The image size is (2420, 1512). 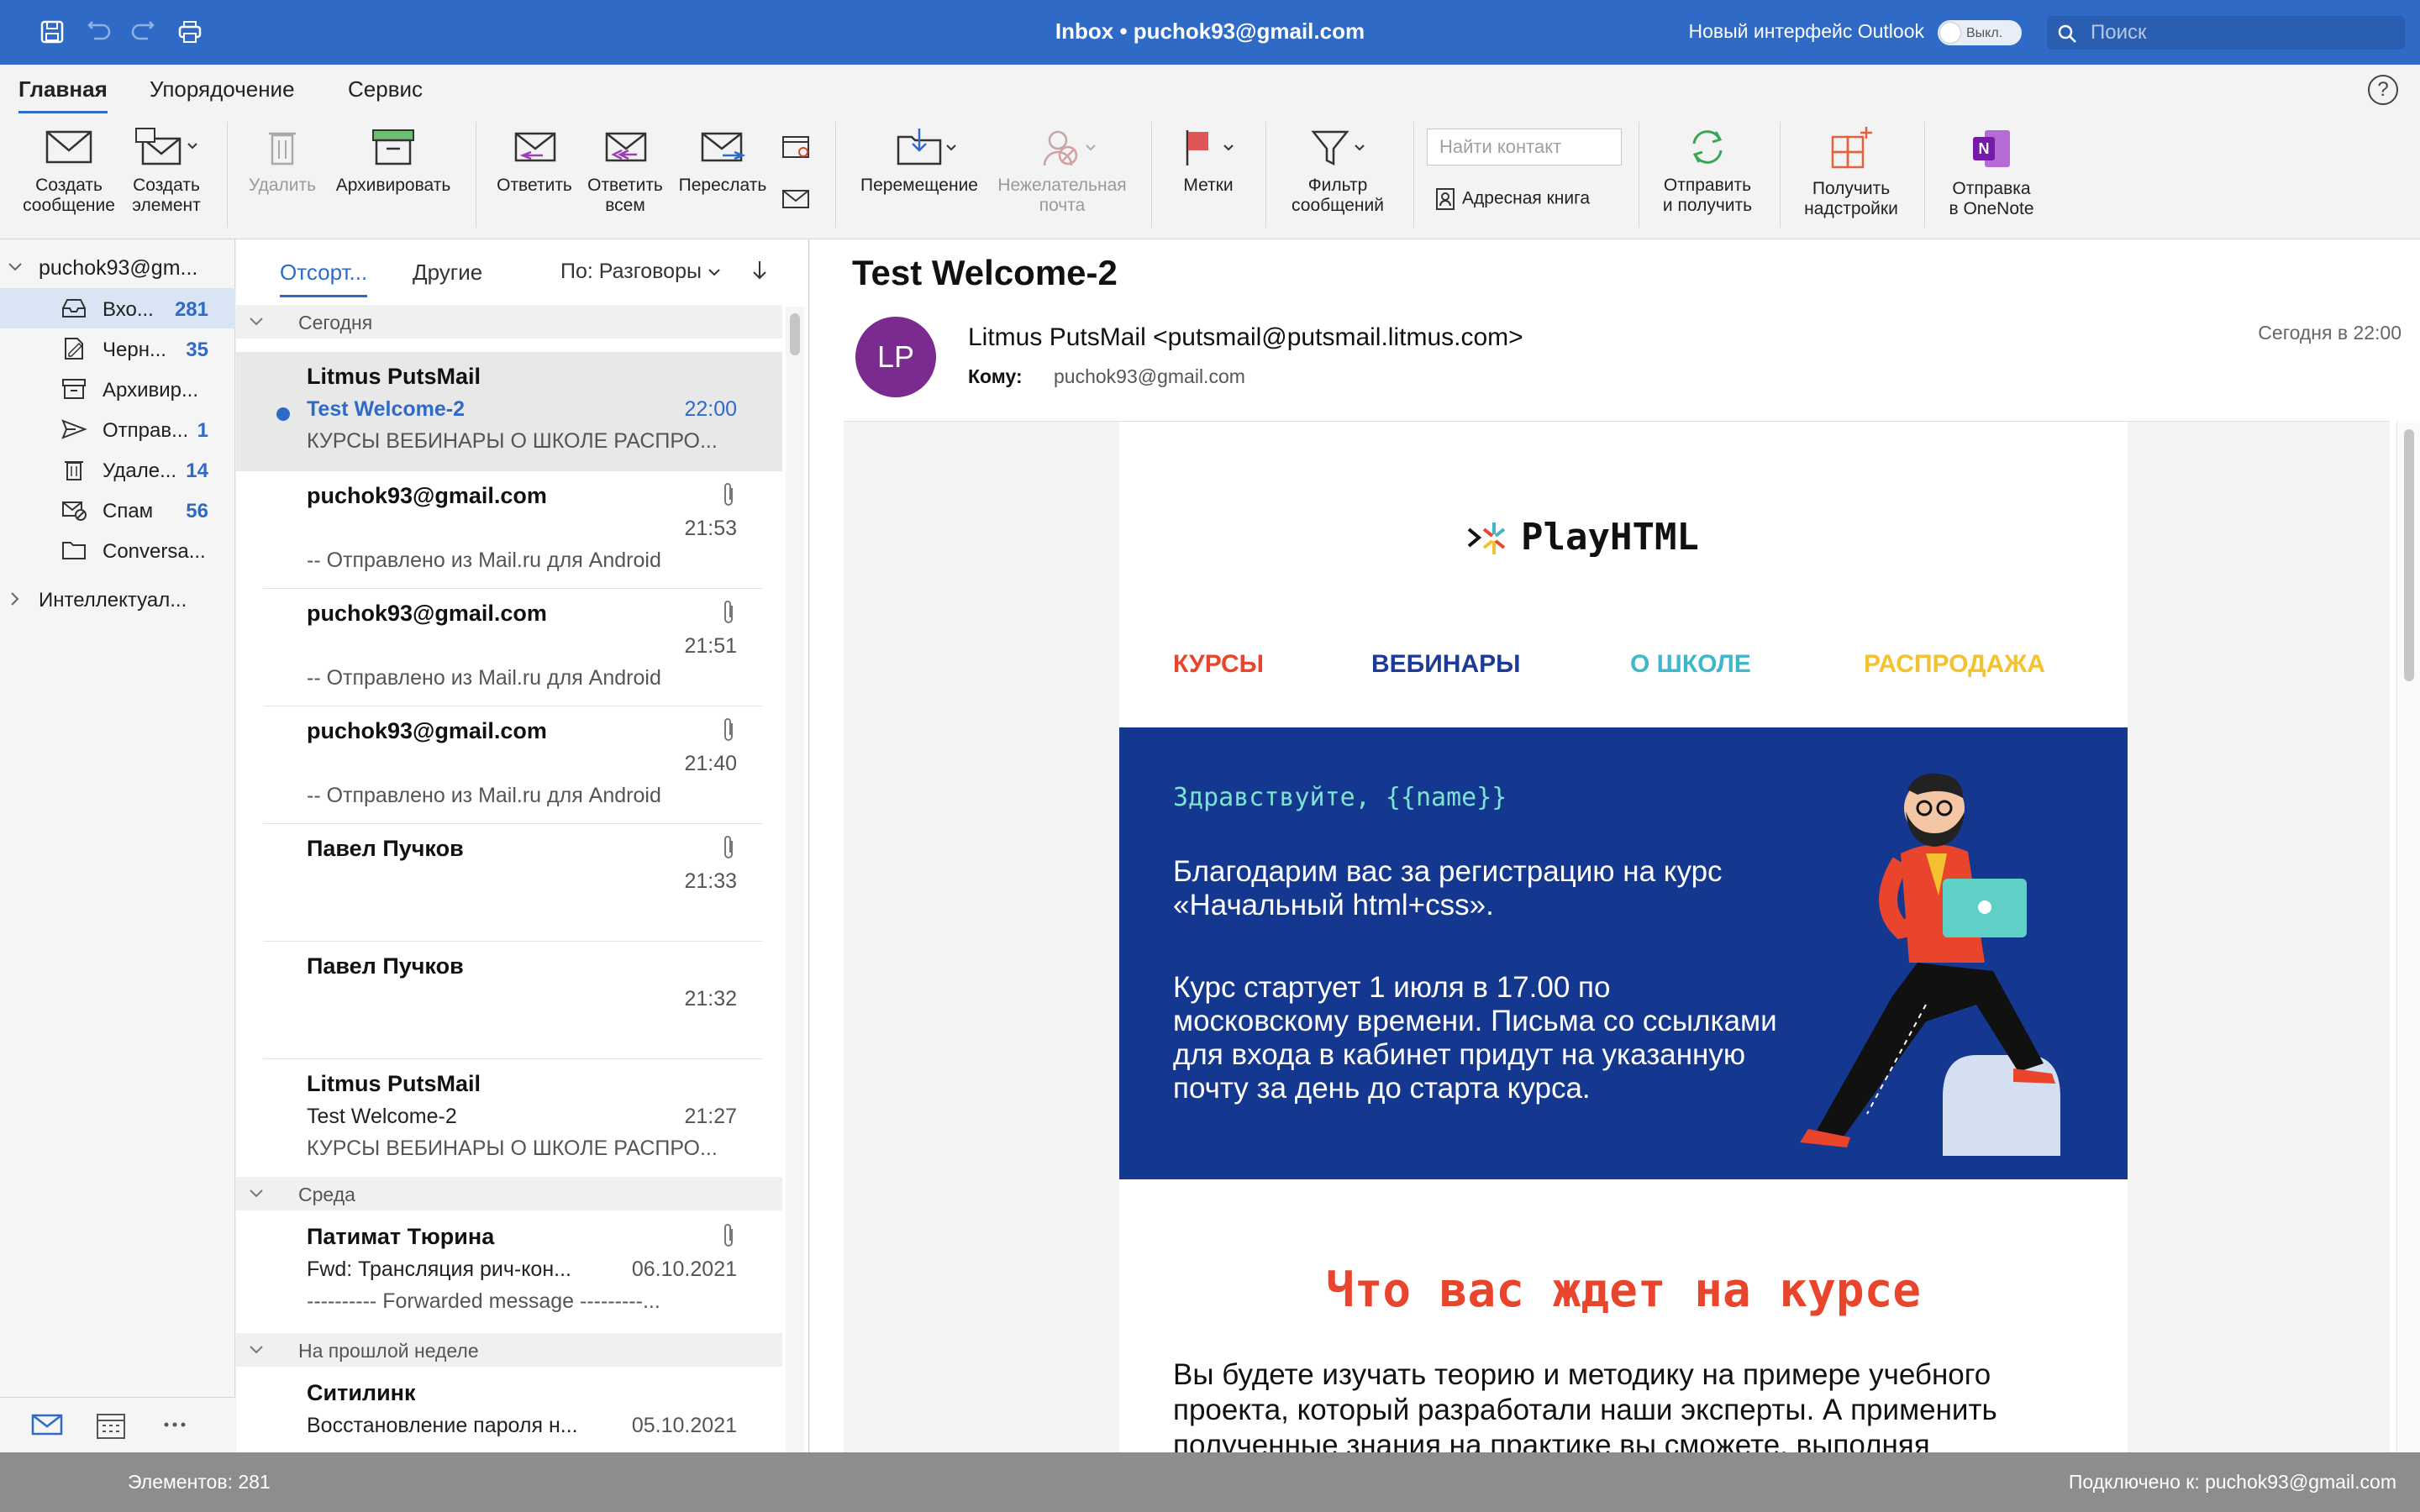 What do you see at coordinates (795, 879) in the screenshot?
I see `message-list-scrollbar` at bounding box center [795, 879].